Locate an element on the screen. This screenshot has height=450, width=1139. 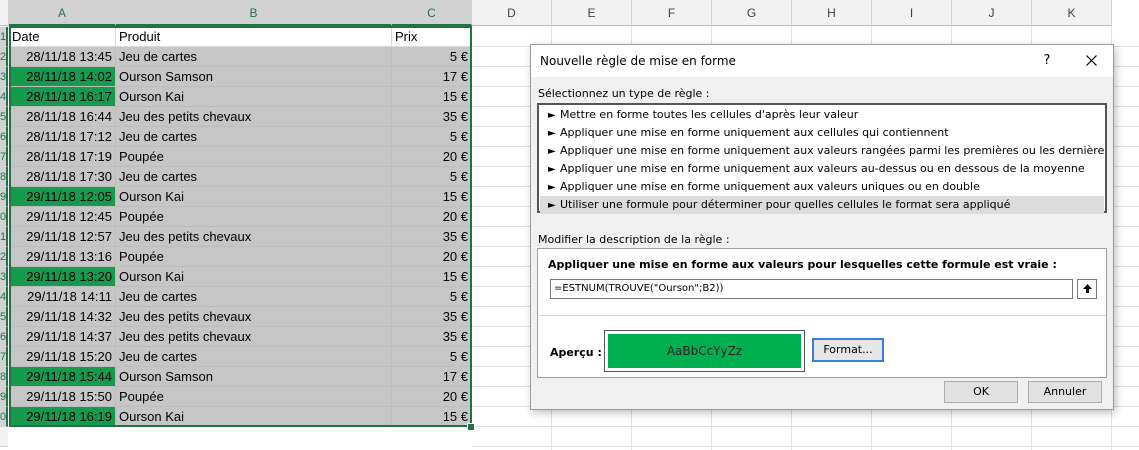
date-cell: 29/11/18 13:16 is located at coordinates (62, 257).